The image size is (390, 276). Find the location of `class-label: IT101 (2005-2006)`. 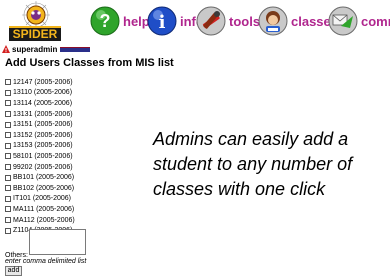

class-label: IT101 (2005-2006) is located at coordinates (42, 199).